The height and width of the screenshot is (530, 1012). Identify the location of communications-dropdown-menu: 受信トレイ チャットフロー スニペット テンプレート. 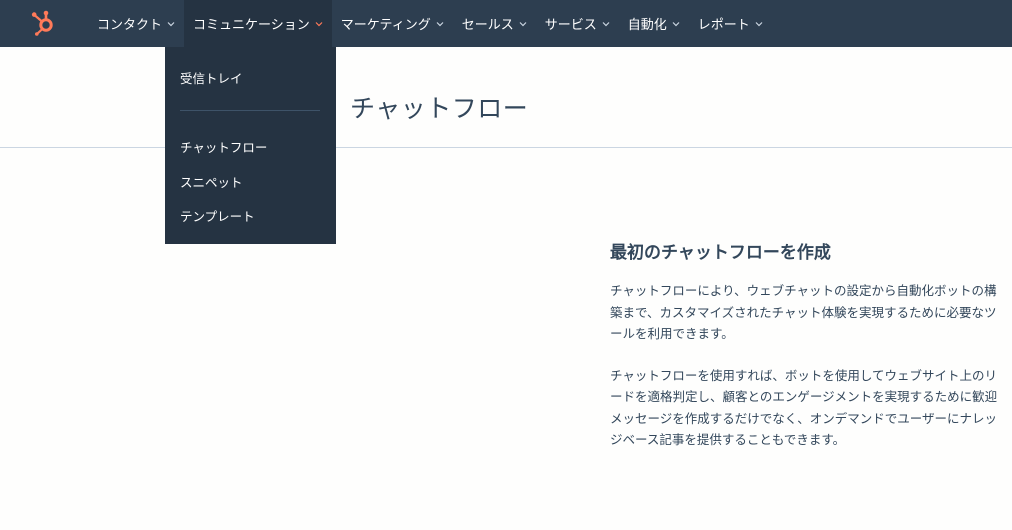
(250, 145).